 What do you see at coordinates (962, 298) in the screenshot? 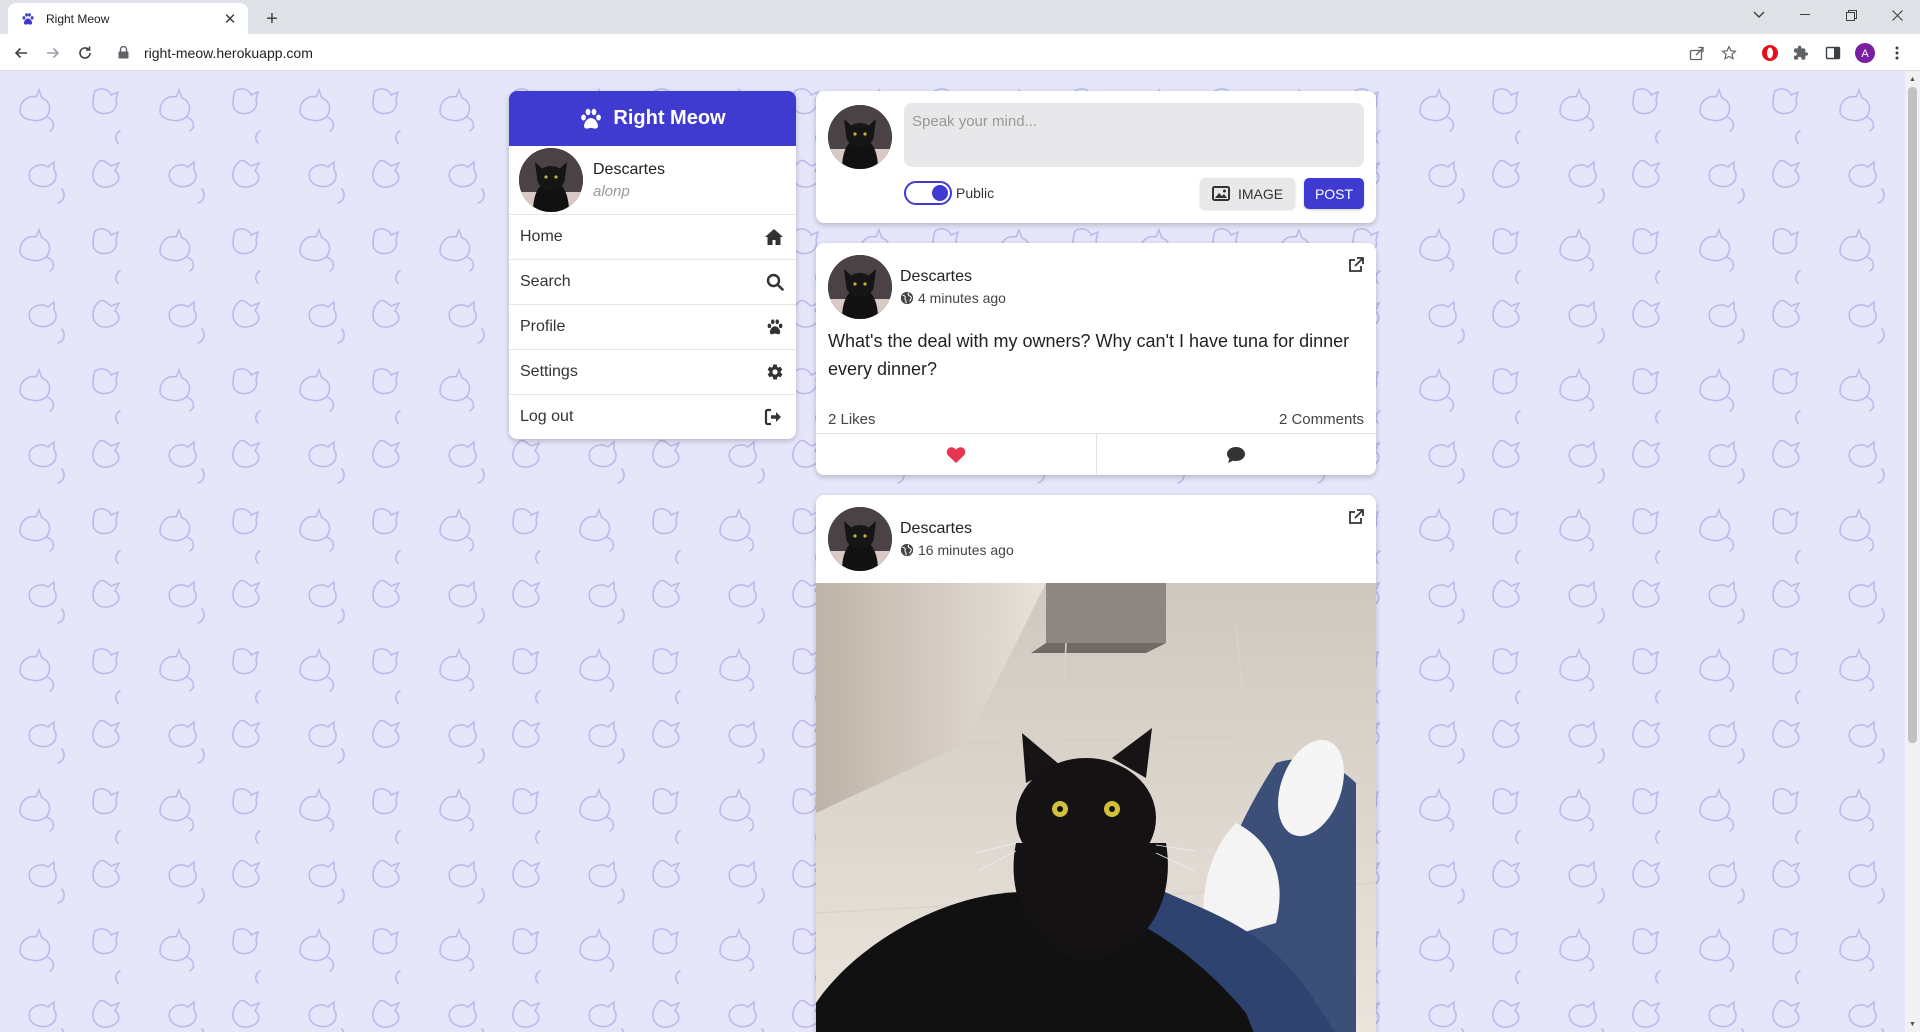
I see `post-time-text: 4 minutes ago` at bounding box center [962, 298].